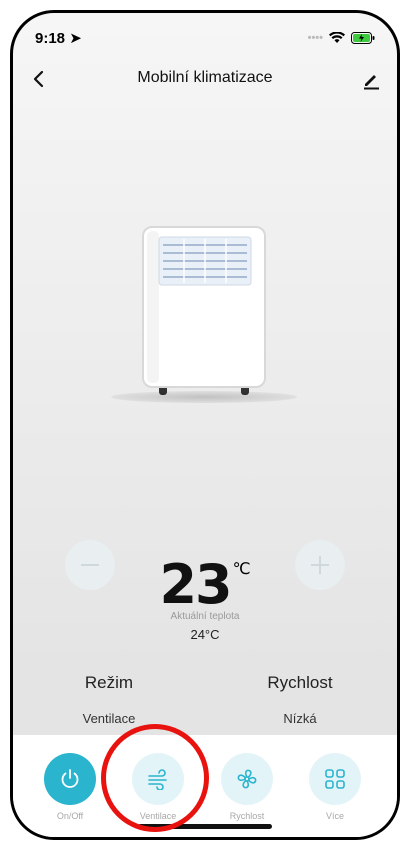 This screenshot has height=852, width=412. I want to click on more-button-circle, so click(335, 779).